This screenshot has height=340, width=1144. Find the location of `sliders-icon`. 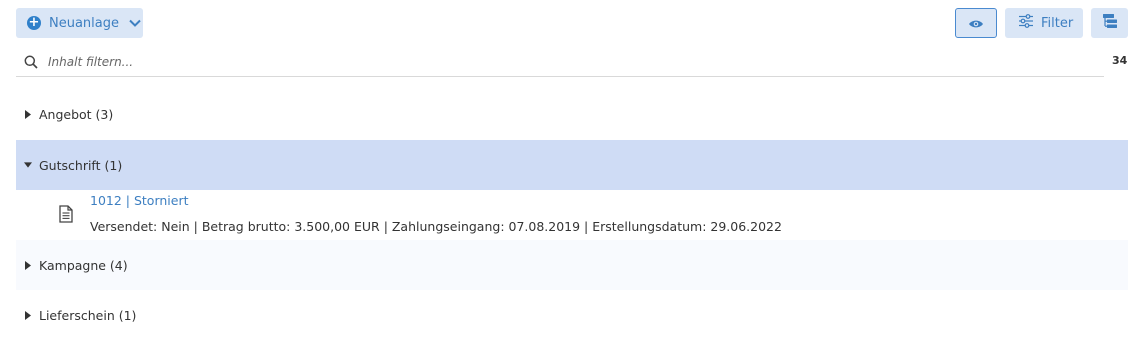

sliders-icon is located at coordinates (1029, 23).